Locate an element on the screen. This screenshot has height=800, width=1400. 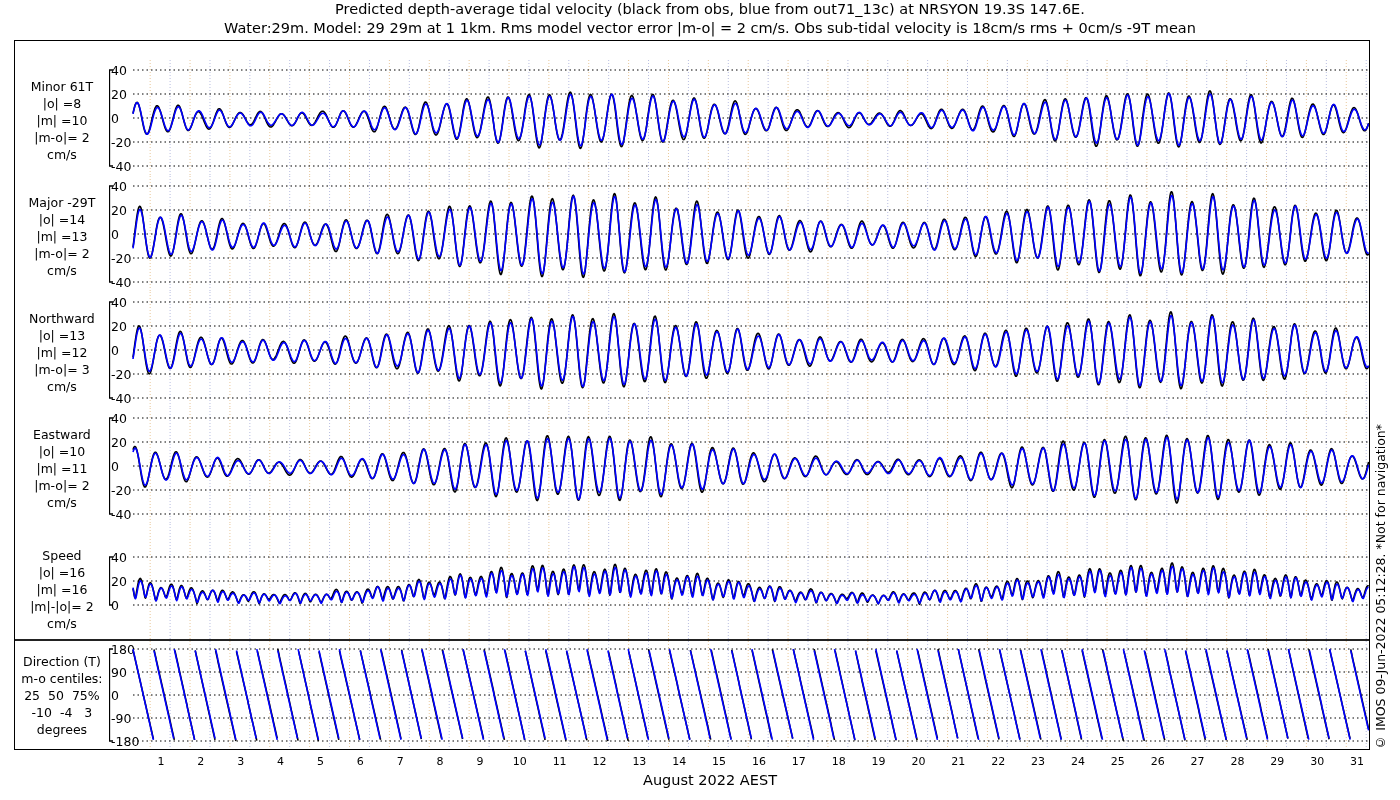
axis-tick-label: 5 is located at coordinates (320, 761).